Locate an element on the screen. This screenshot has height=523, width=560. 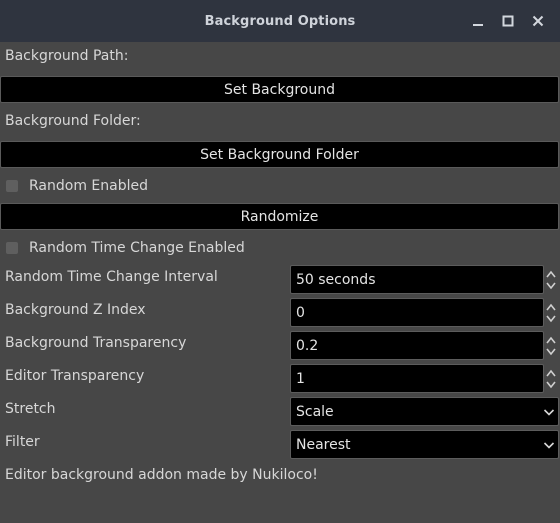
window-controls is located at coordinates (508, 21).